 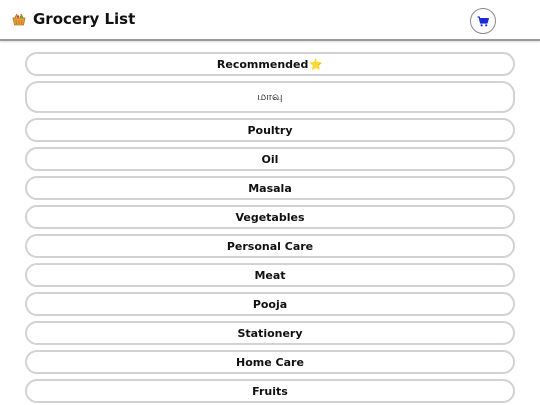 I want to click on category-label: மாவு, so click(x=270, y=96).